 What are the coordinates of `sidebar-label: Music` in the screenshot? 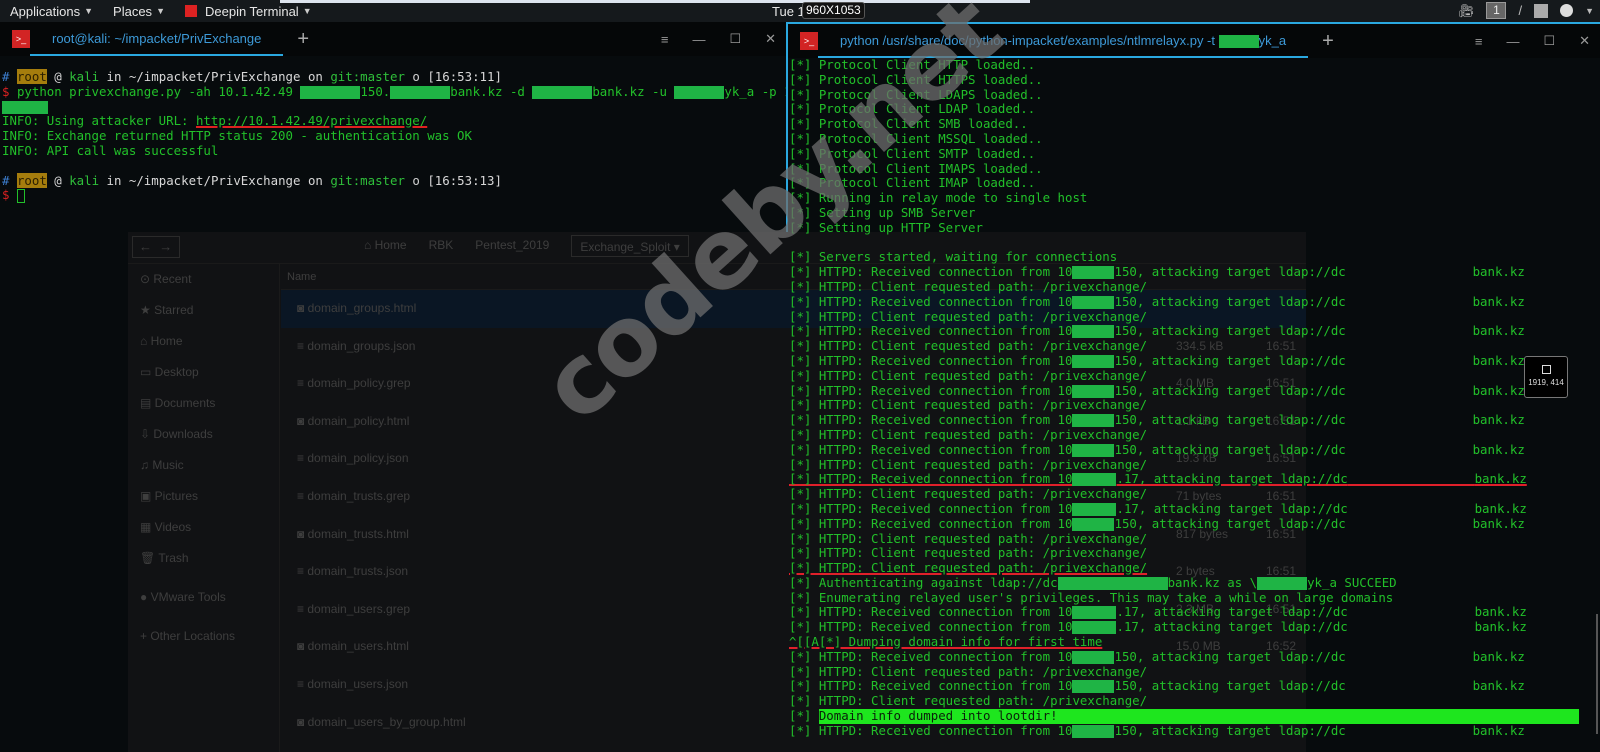 It's located at (168, 465).